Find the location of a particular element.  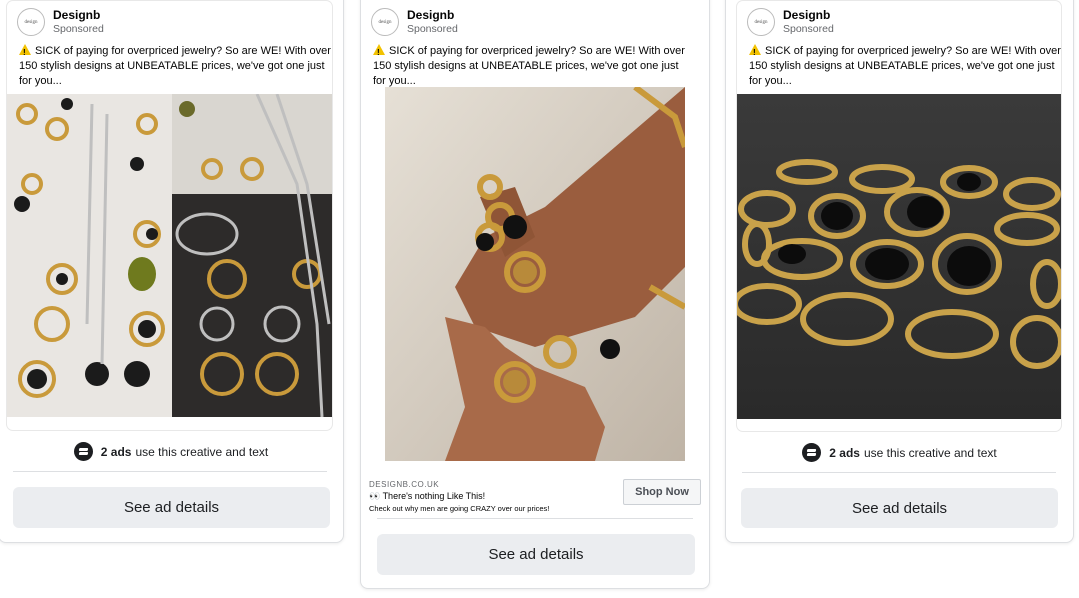

link-title: 👀 There's nothing Like This! is located at coordinates (494, 496).